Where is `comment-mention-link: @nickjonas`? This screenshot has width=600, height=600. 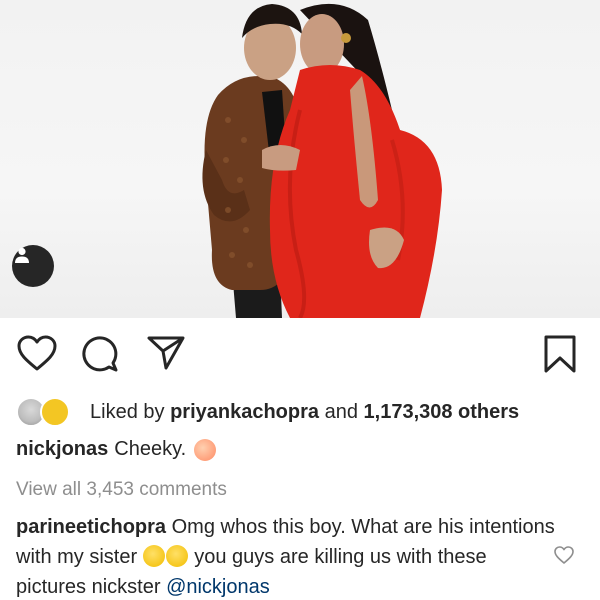
comment-mention-link: @nickjonas is located at coordinates (218, 587).